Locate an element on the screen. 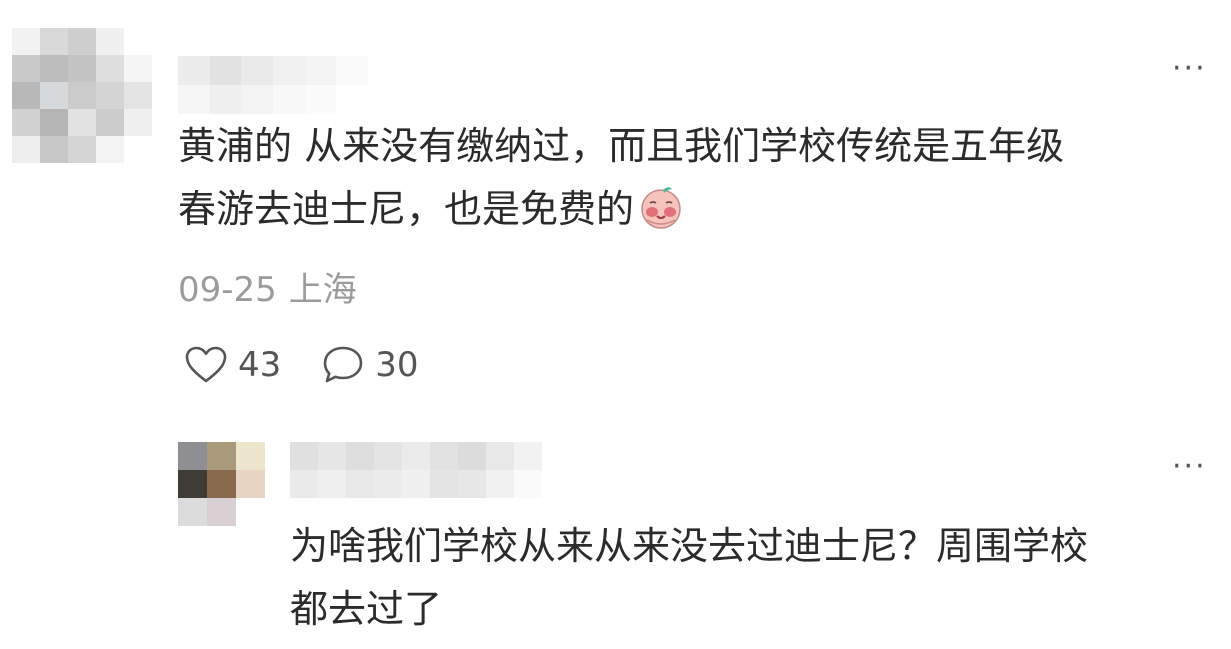 This screenshot has height=649, width=1231. avatar is located at coordinates (82, 96).